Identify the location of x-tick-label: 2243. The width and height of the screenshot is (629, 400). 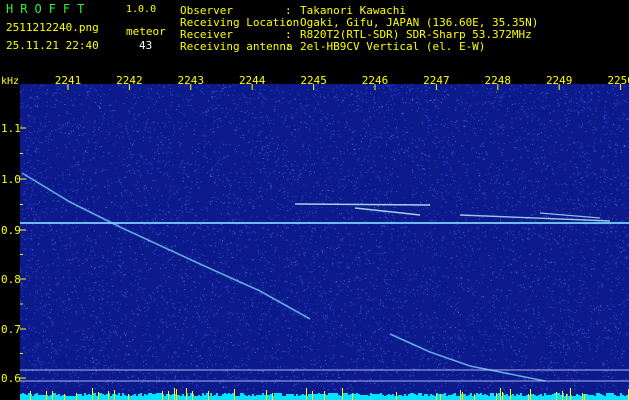
(191, 80).